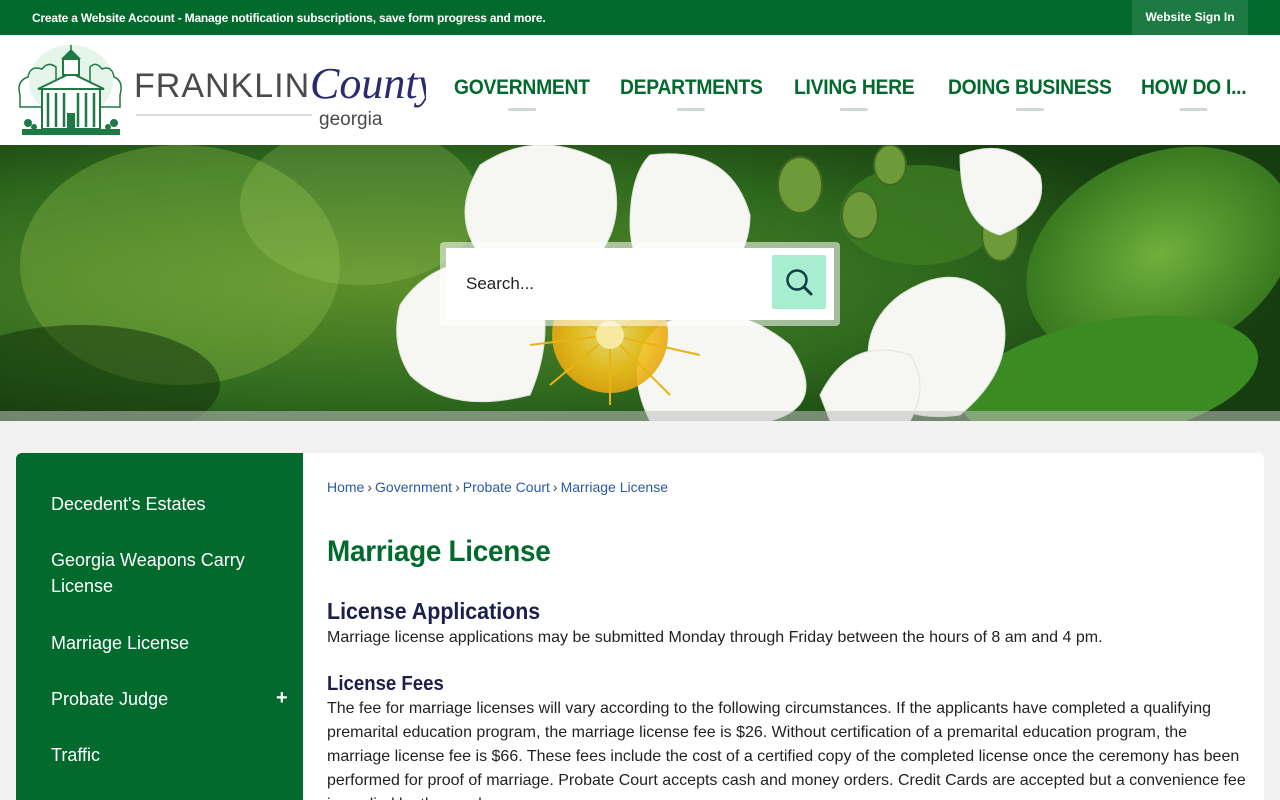 The width and height of the screenshot is (1280, 800). Describe the element at coordinates (161, 755) in the screenshot. I see `sidebar-item-traffic: Traffic` at that location.